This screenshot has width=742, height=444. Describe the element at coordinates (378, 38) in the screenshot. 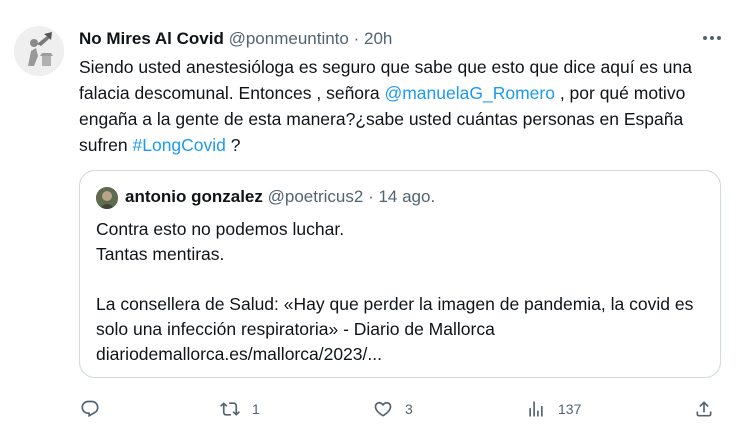

I see `tweet-time: 20h` at that location.